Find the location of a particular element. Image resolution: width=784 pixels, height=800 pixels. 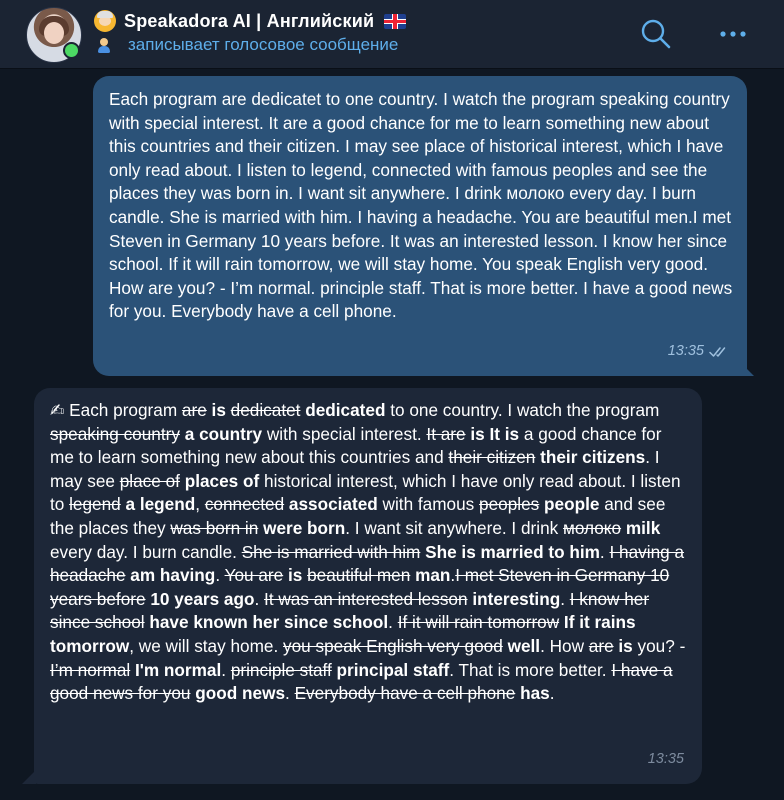

deleted-text: It was an interested lesson is located at coordinates (366, 598).